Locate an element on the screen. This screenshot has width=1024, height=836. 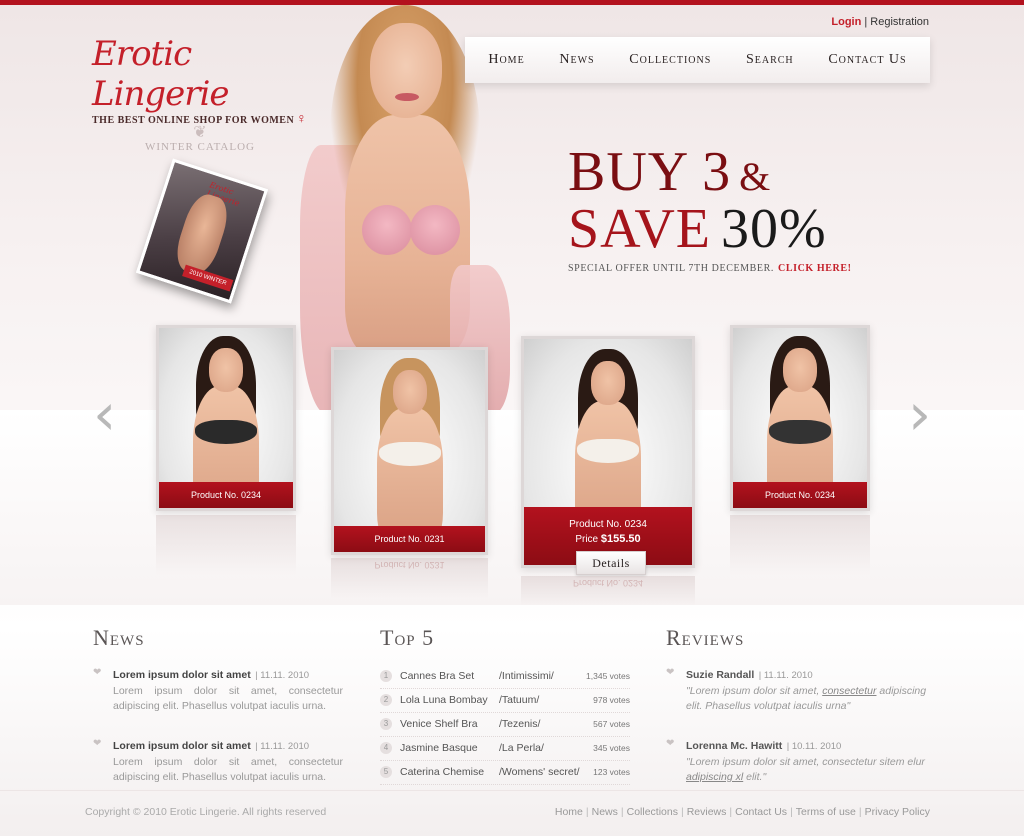
nav-contact-us: Contact Us is located at coordinates (867, 60).